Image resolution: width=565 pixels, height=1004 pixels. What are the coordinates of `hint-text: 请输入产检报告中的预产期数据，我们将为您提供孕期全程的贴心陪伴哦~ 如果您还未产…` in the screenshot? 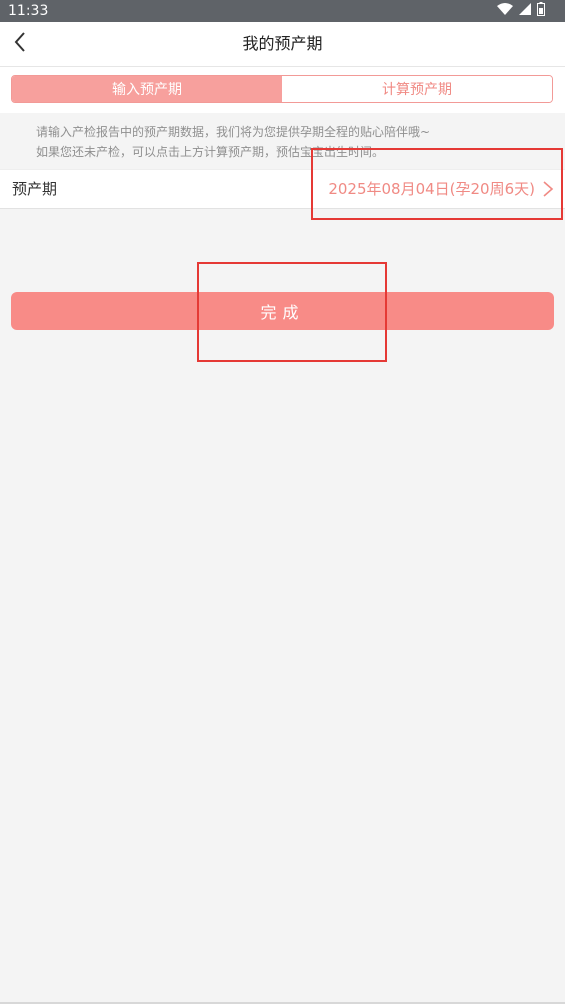 It's located at (291, 142).